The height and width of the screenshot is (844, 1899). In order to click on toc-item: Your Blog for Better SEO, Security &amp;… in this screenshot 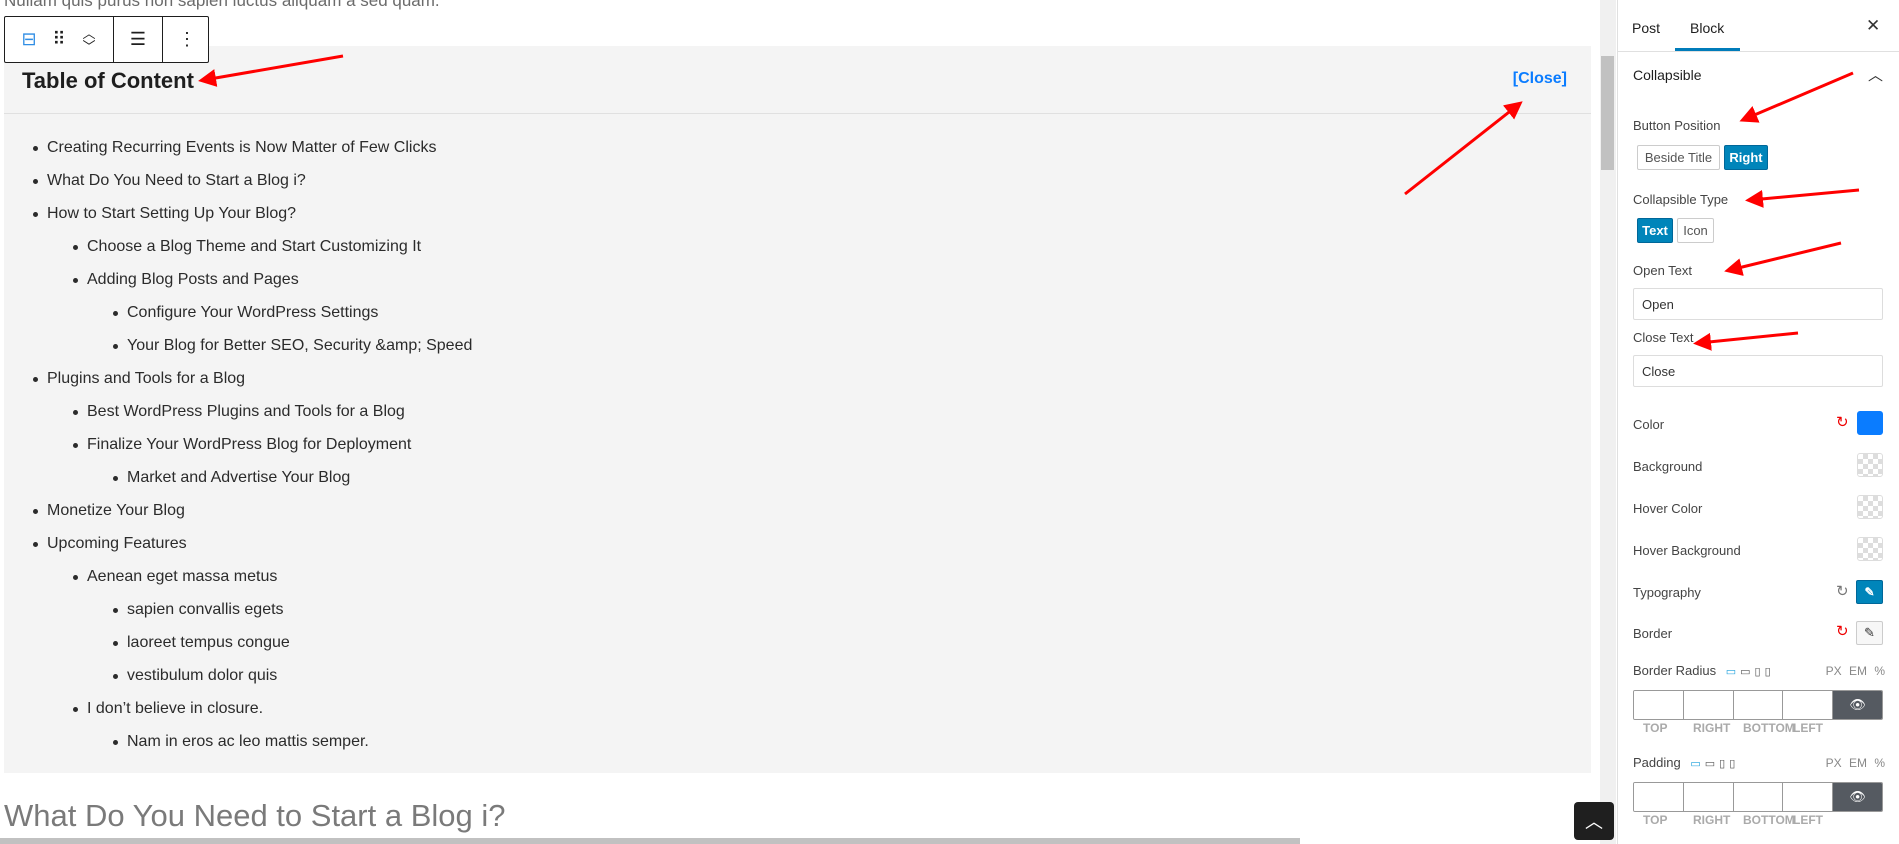, I will do `click(797, 345)`.